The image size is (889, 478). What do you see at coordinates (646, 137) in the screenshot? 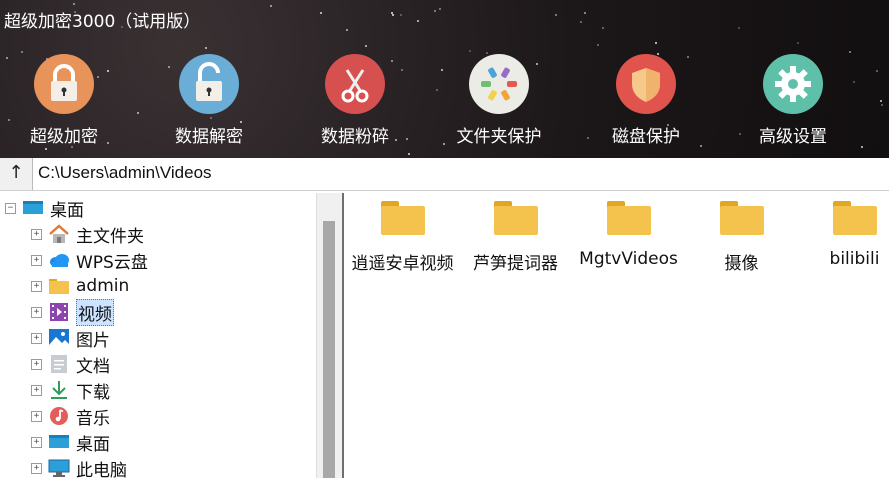
I see `toolbar-button-label: 磁盘保护` at bounding box center [646, 137].